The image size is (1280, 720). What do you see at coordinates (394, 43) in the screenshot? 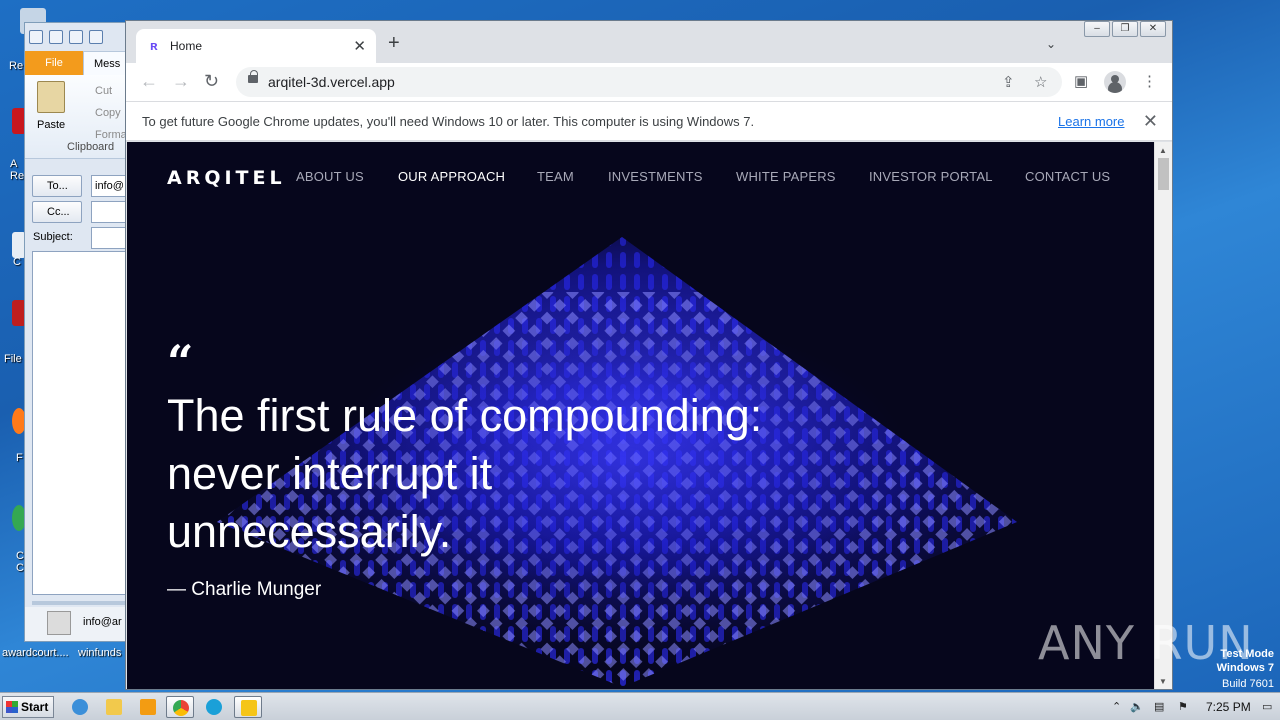
I see `new-tab-icon: +` at bounding box center [394, 43].